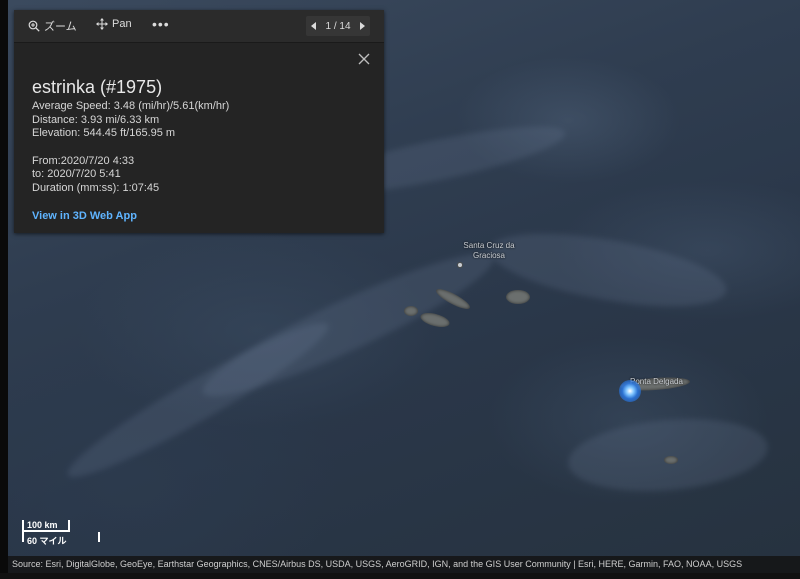 The height and width of the screenshot is (579, 800). What do you see at coordinates (435, 320) in the screenshot?
I see `island-pico` at bounding box center [435, 320].